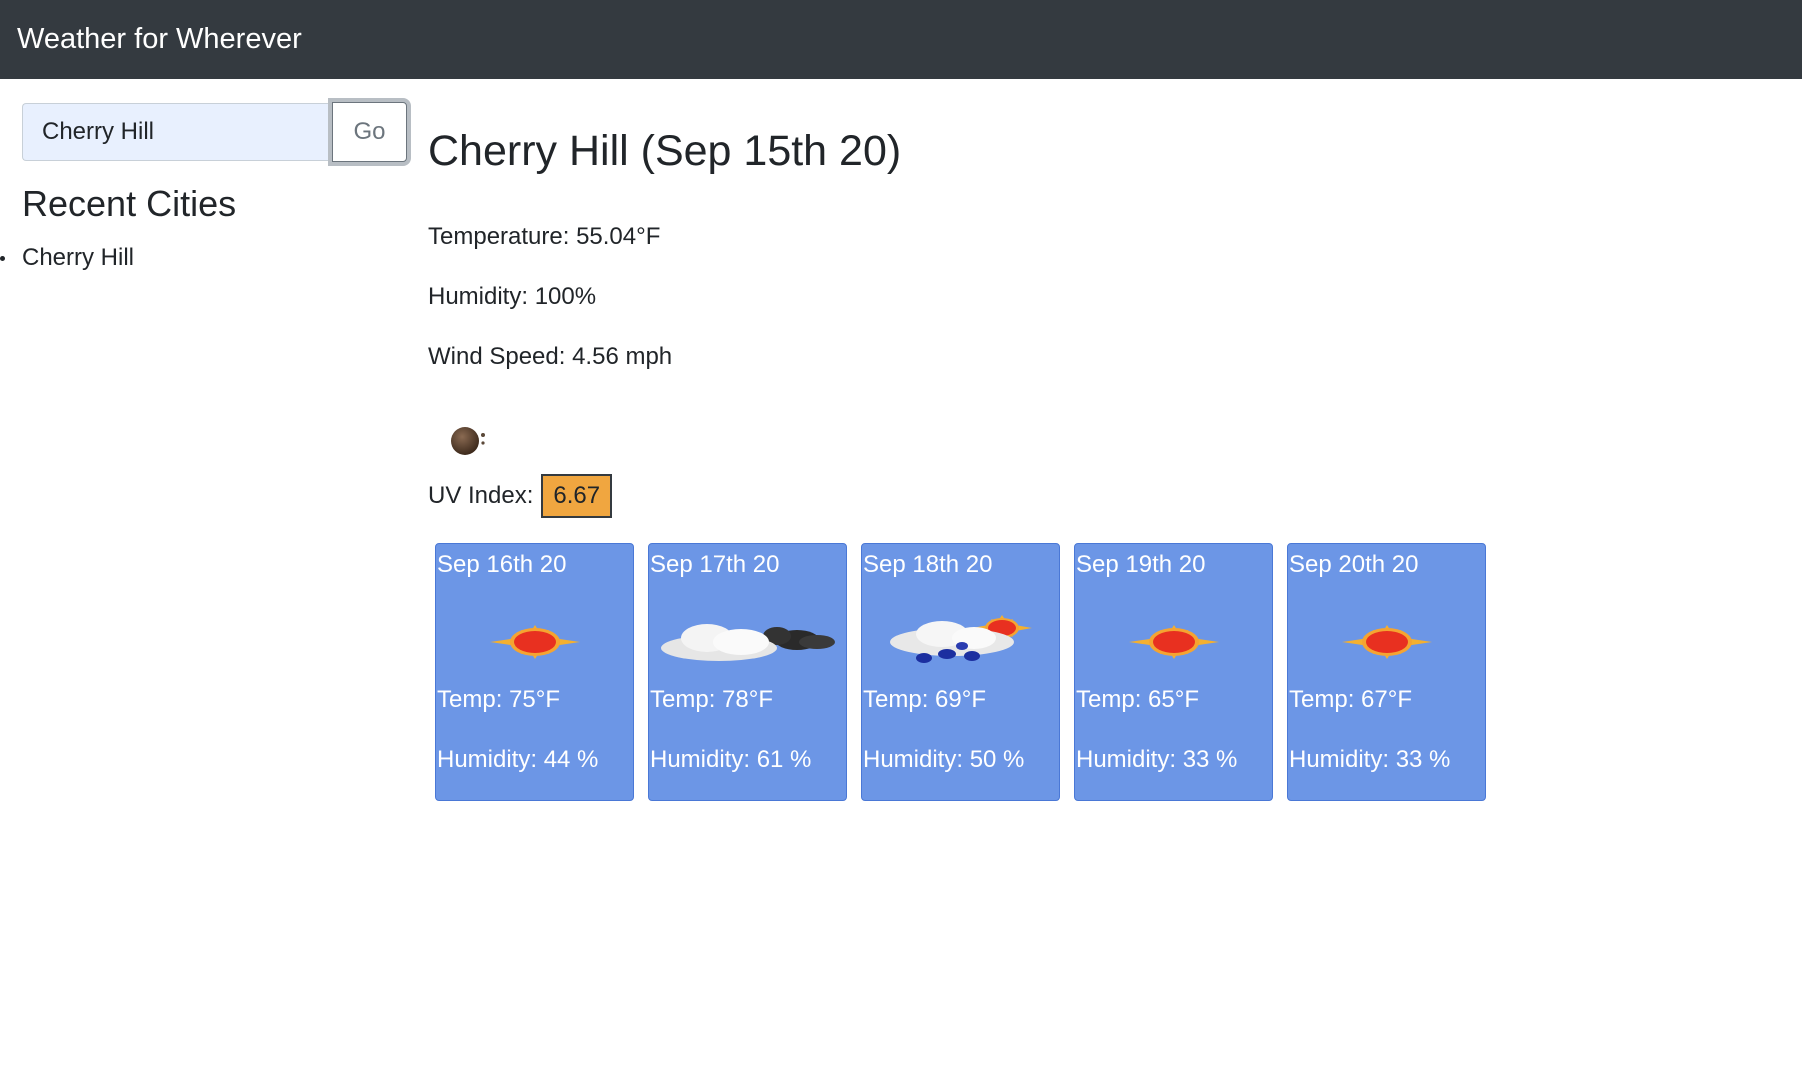 Image resolution: width=1802 pixels, height=1091 pixels. What do you see at coordinates (550, 356) in the screenshot?
I see `wind-speed-text: Wind Speed: 4.56 mph` at bounding box center [550, 356].